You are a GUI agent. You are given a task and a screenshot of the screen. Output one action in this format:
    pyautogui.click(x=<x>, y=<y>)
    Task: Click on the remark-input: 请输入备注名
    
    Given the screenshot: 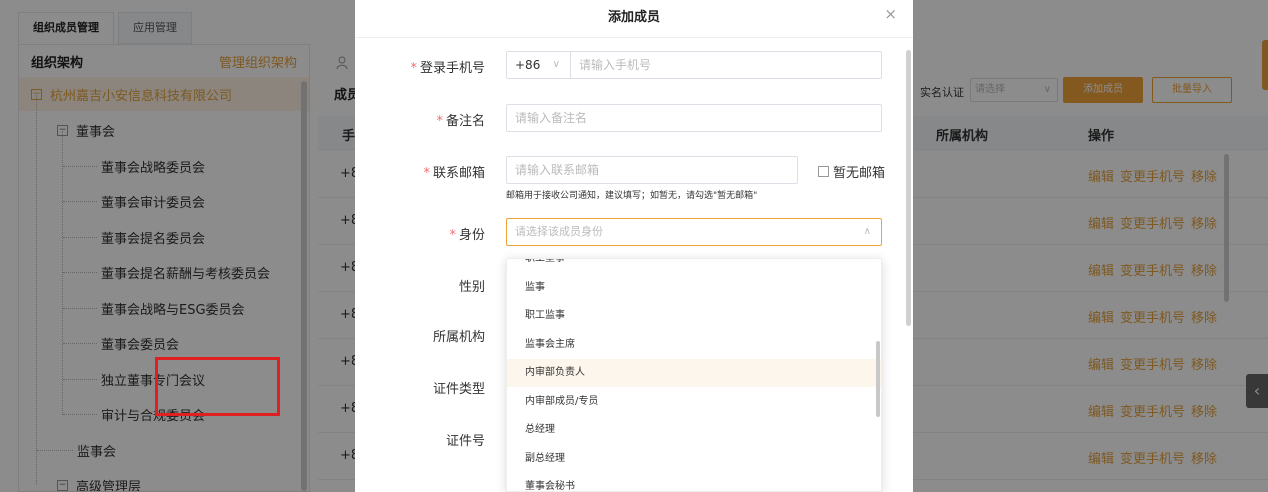 What is the action you would take?
    pyautogui.click(x=694, y=118)
    